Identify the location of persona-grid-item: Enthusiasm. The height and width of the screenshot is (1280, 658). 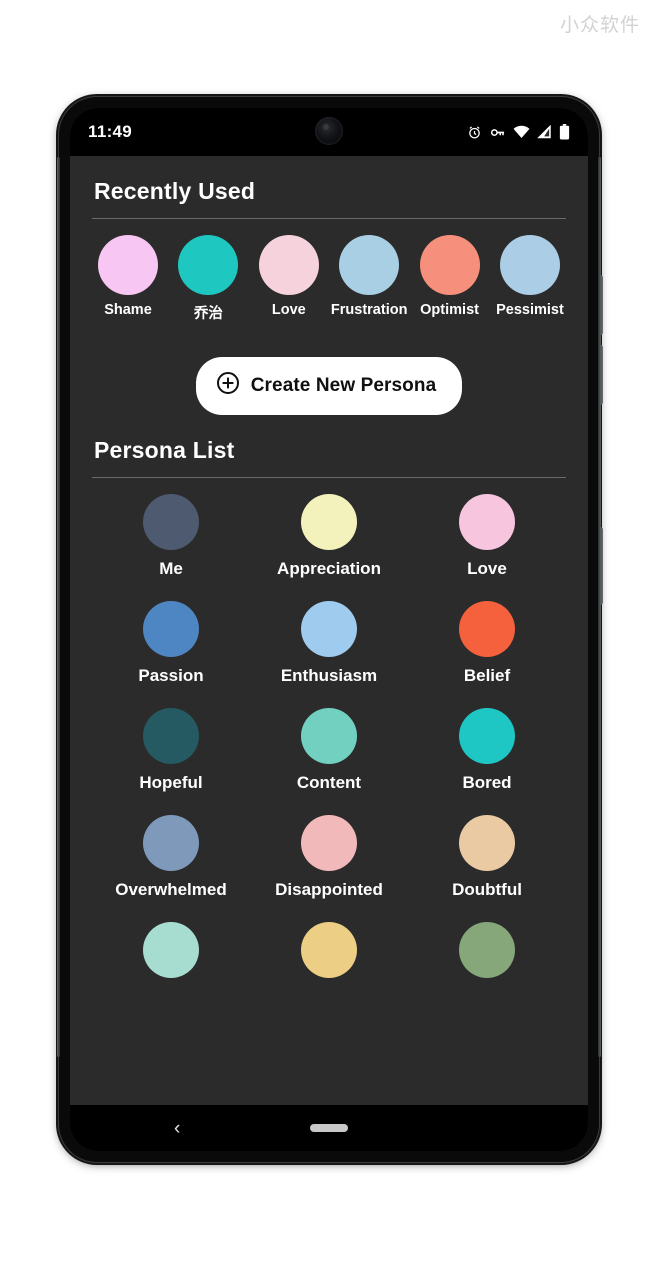
(329, 643).